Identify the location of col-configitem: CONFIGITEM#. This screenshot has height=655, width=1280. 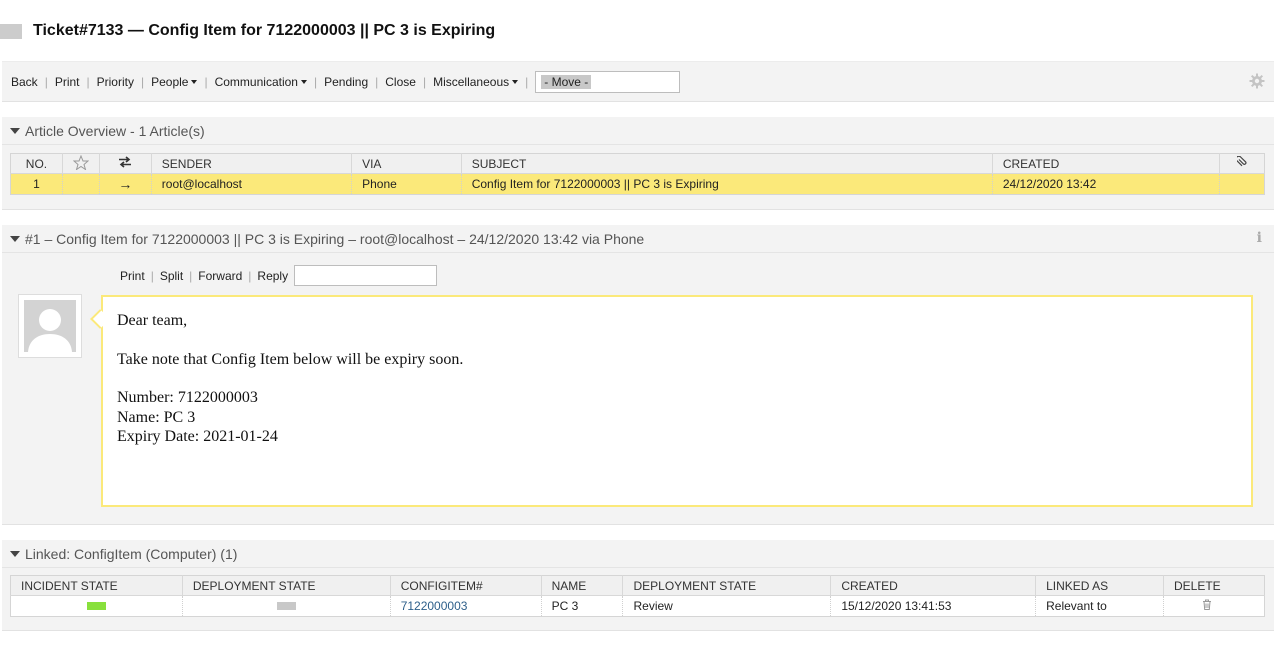
(466, 585).